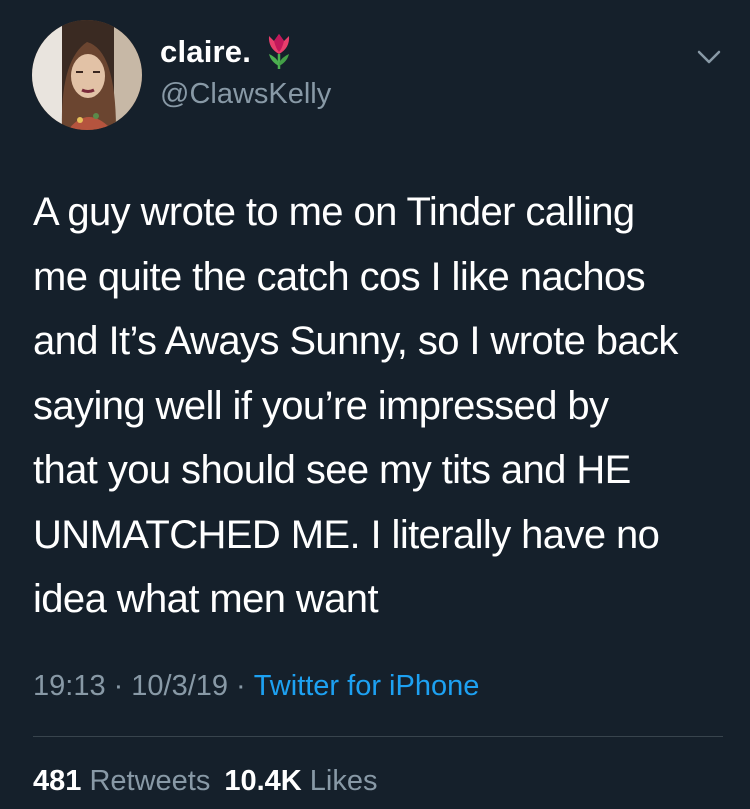 The height and width of the screenshot is (809, 750). I want to click on author-name-row: claire., so click(227, 51).